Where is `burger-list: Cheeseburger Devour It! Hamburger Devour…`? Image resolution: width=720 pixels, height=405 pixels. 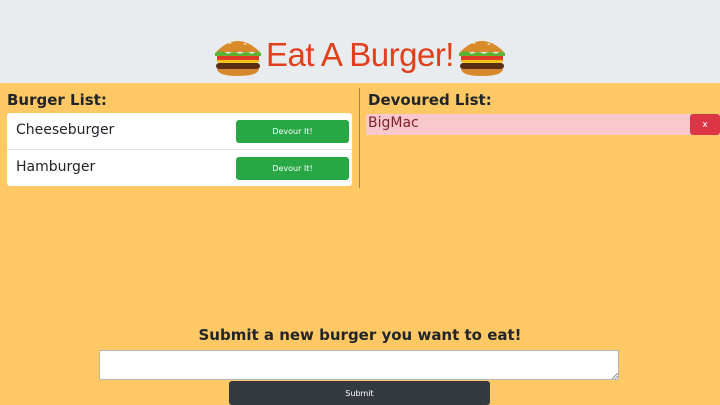
burger-list: Cheeseburger Devour It! Hamburger Devour… is located at coordinates (179, 149).